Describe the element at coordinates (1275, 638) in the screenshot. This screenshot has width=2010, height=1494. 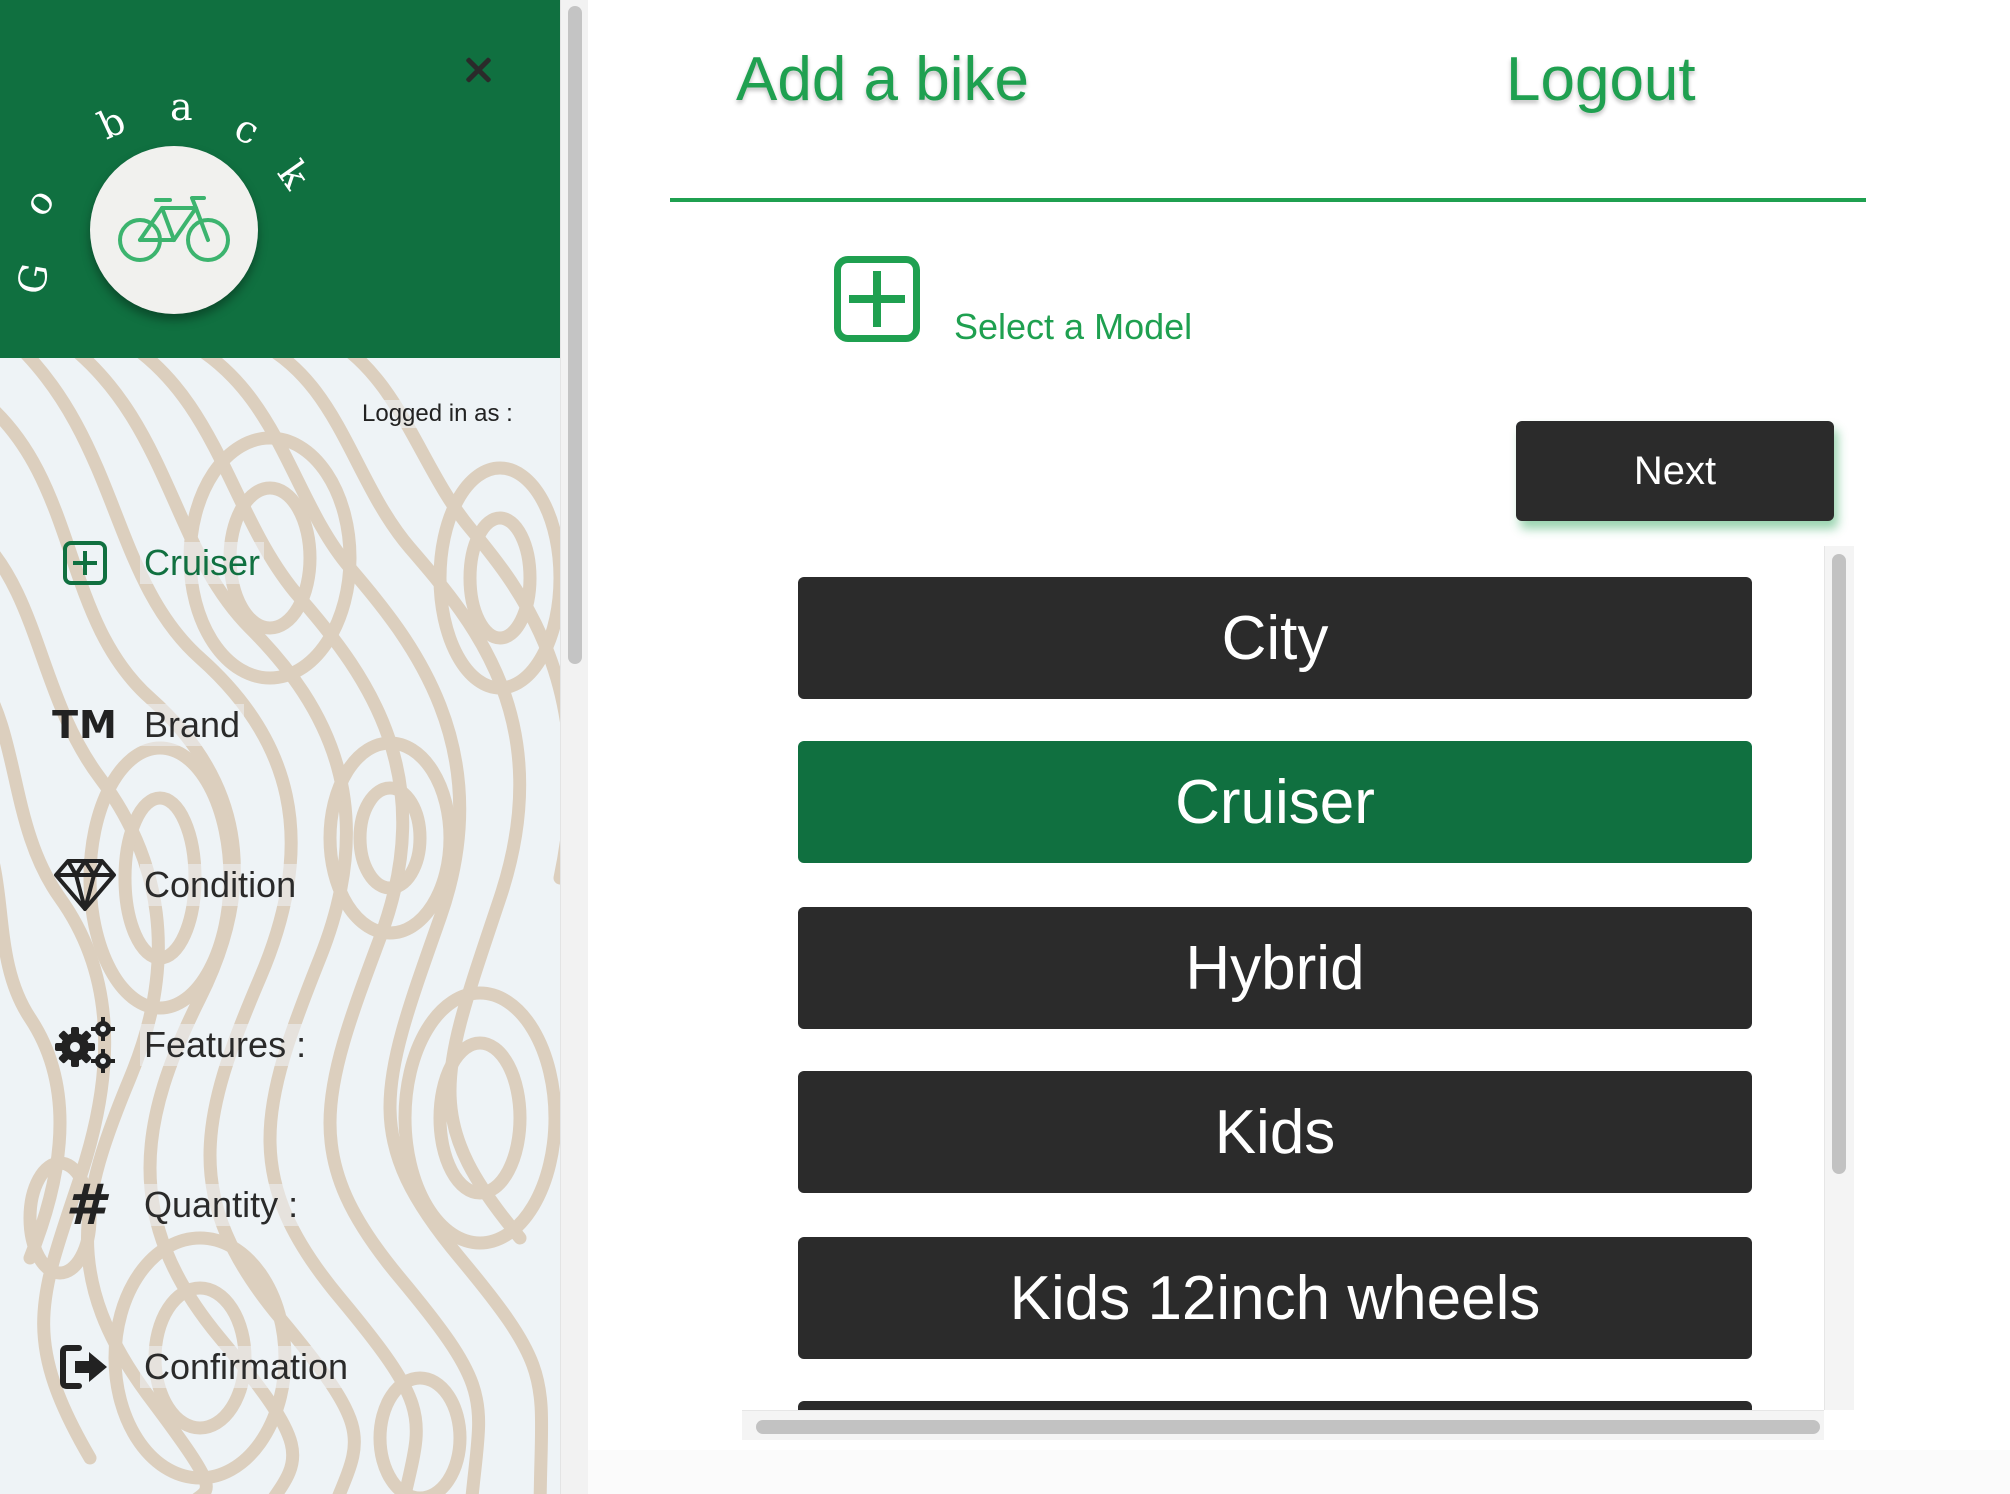
I see `model-option-city: City` at that location.